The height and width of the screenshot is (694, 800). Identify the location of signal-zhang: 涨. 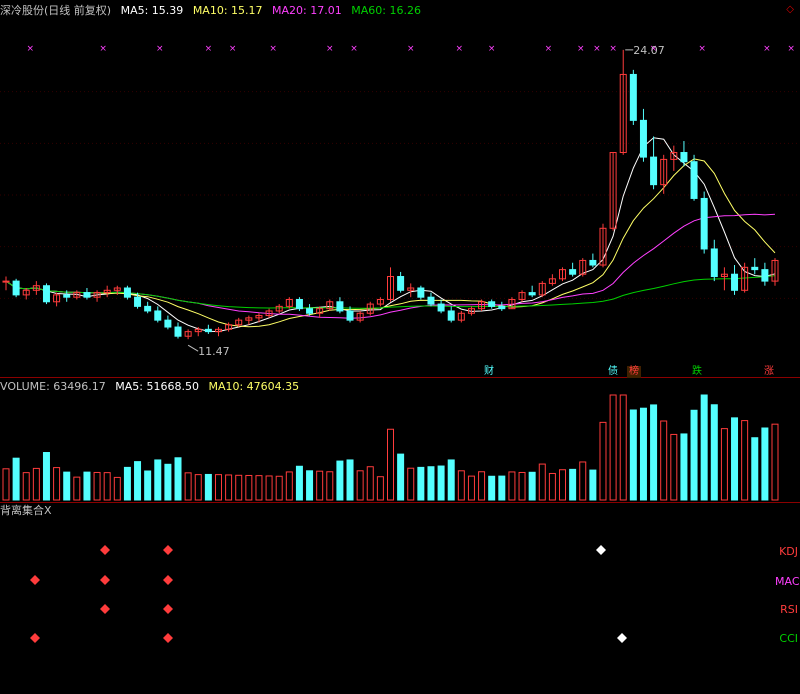
(769, 372).